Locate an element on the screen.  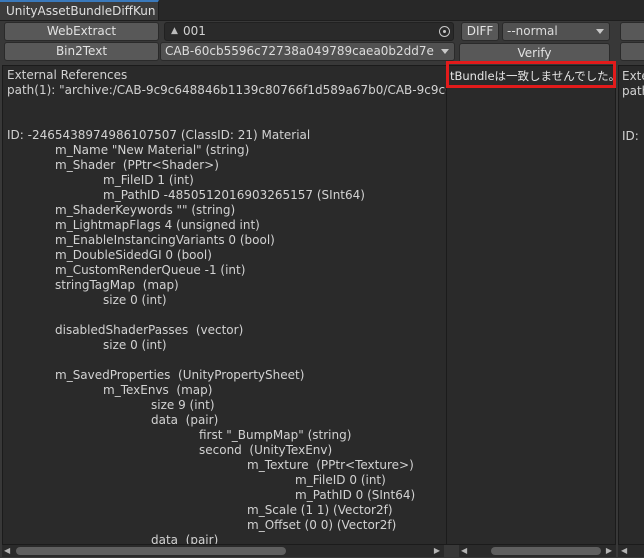
right-line-2: path is located at coordinates (633, 91).